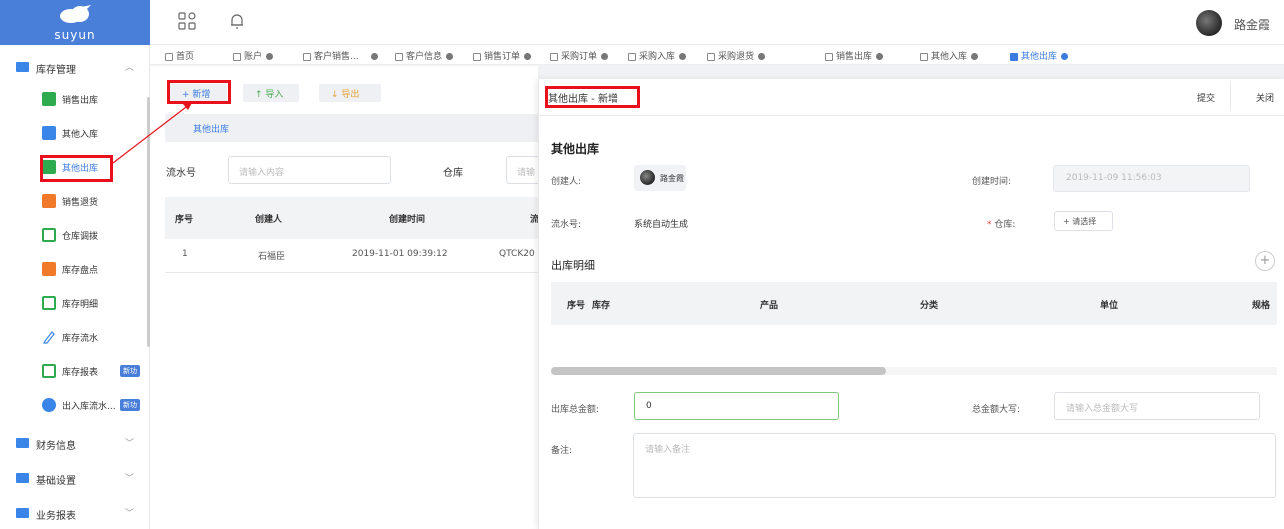  I want to click on tab-label: 首页, so click(185, 57).